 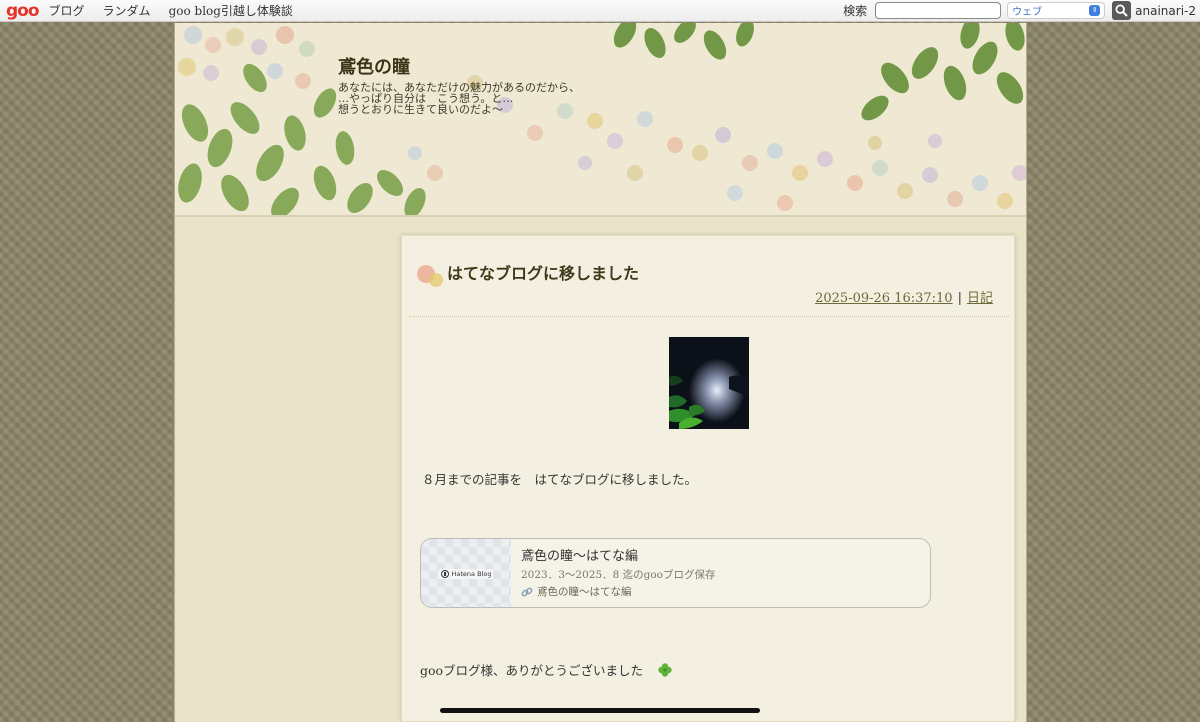 What do you see at coordinates (980, 298) in the screenshot?
I see `entry-category-link: 日記` at bounding box center [980, 298].